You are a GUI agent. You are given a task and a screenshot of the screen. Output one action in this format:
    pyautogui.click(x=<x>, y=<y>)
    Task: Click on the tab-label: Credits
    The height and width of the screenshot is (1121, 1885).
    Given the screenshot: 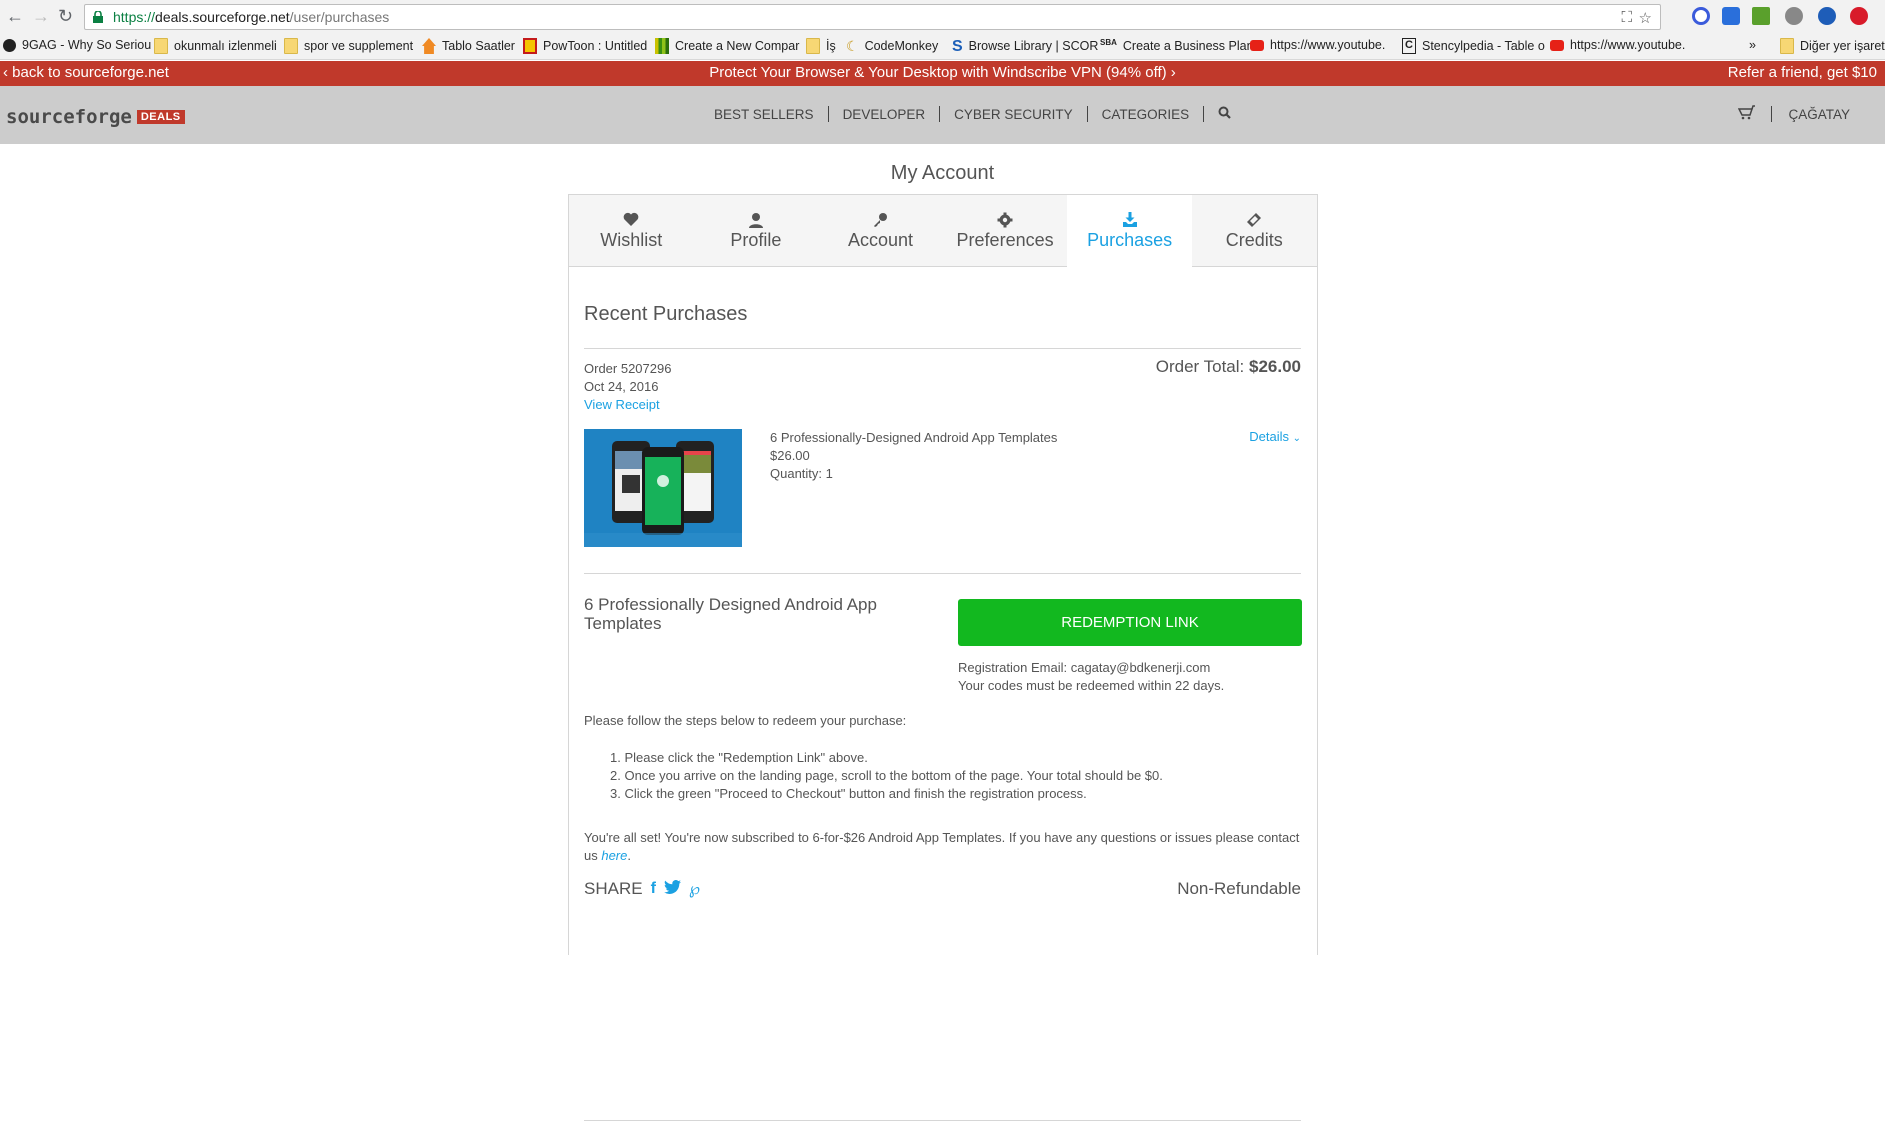 What is the action you would take?
    pyautogui.click(x=1254, y=240)
    